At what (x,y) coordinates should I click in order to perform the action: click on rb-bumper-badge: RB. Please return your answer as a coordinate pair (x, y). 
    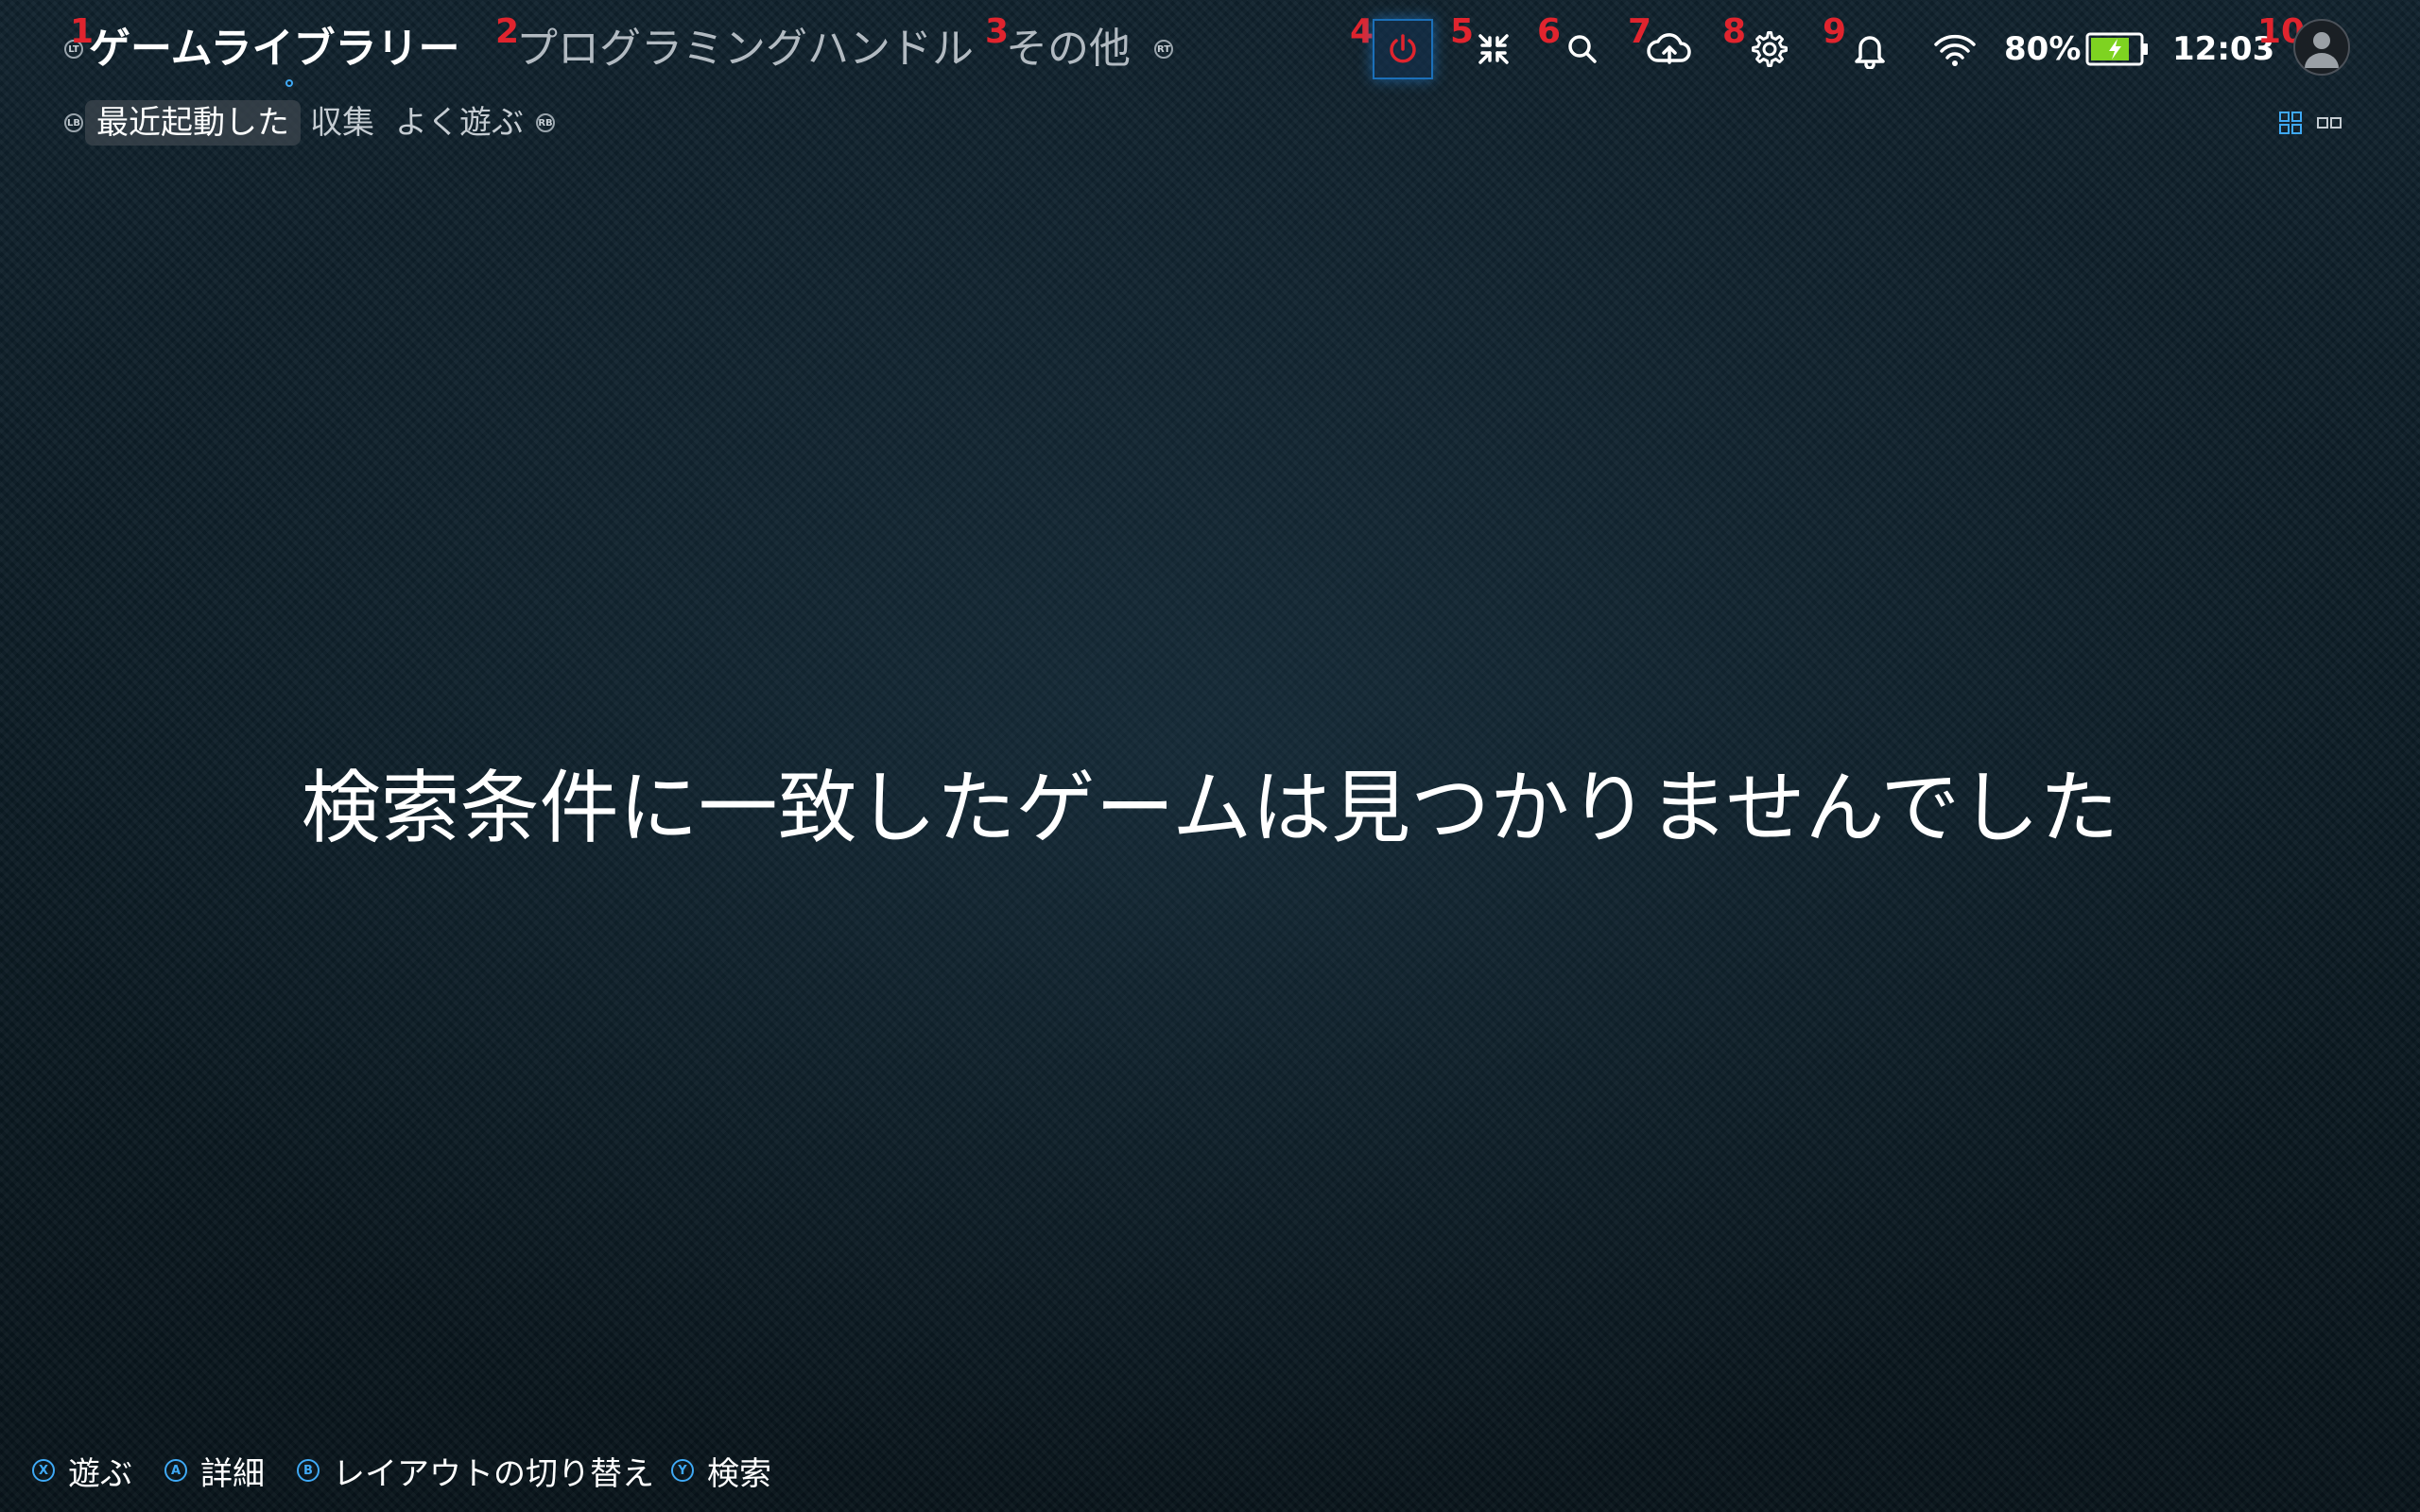
    Looking at the image, I should click on (545, 122).